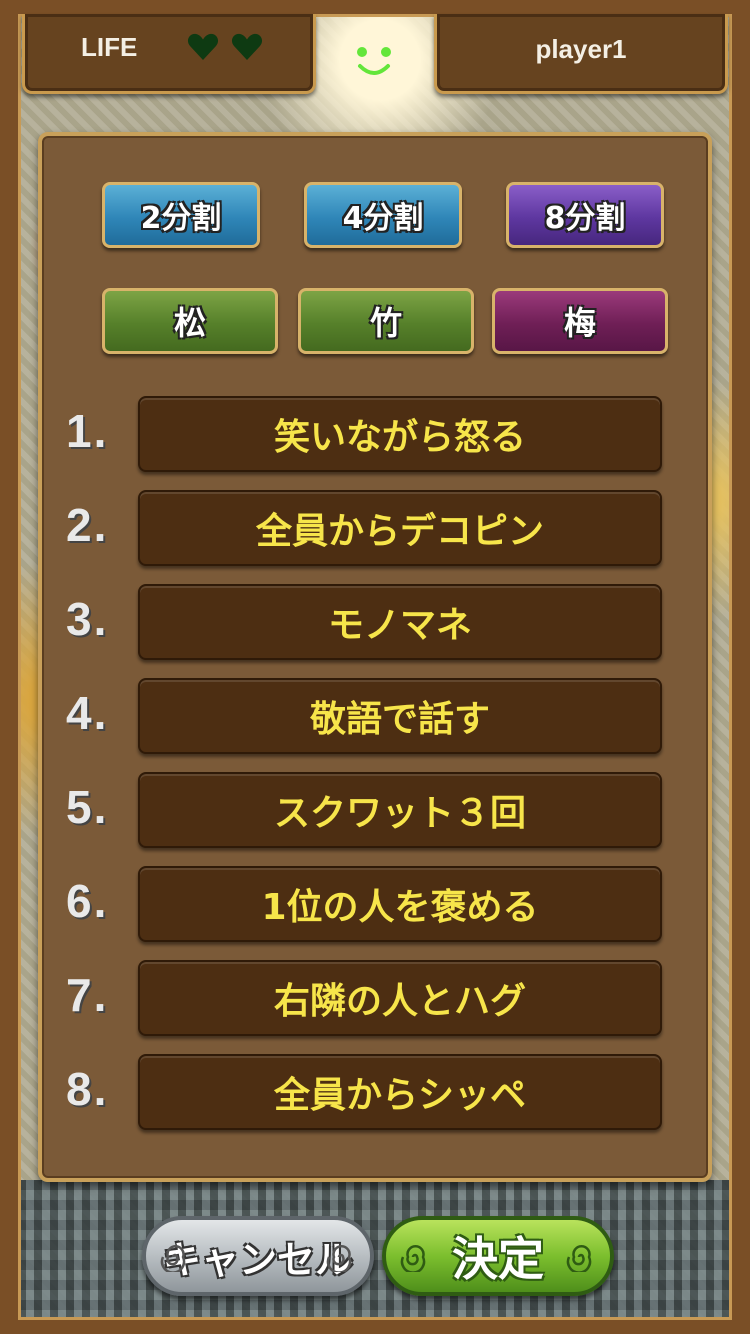 This screenshot has width=750, height=1334. Describe the element at coordinates (87, 619) in the screenshot. I see `penalty-number: 3.` at that location.